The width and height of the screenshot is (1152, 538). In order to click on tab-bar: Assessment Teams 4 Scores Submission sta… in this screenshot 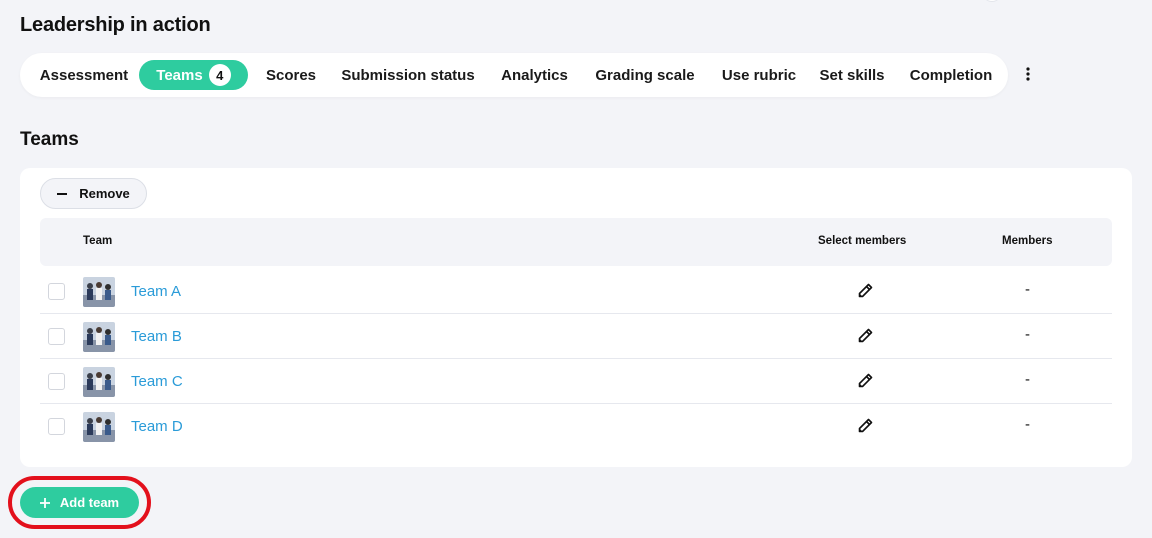, I will do `click(514, 75)`.